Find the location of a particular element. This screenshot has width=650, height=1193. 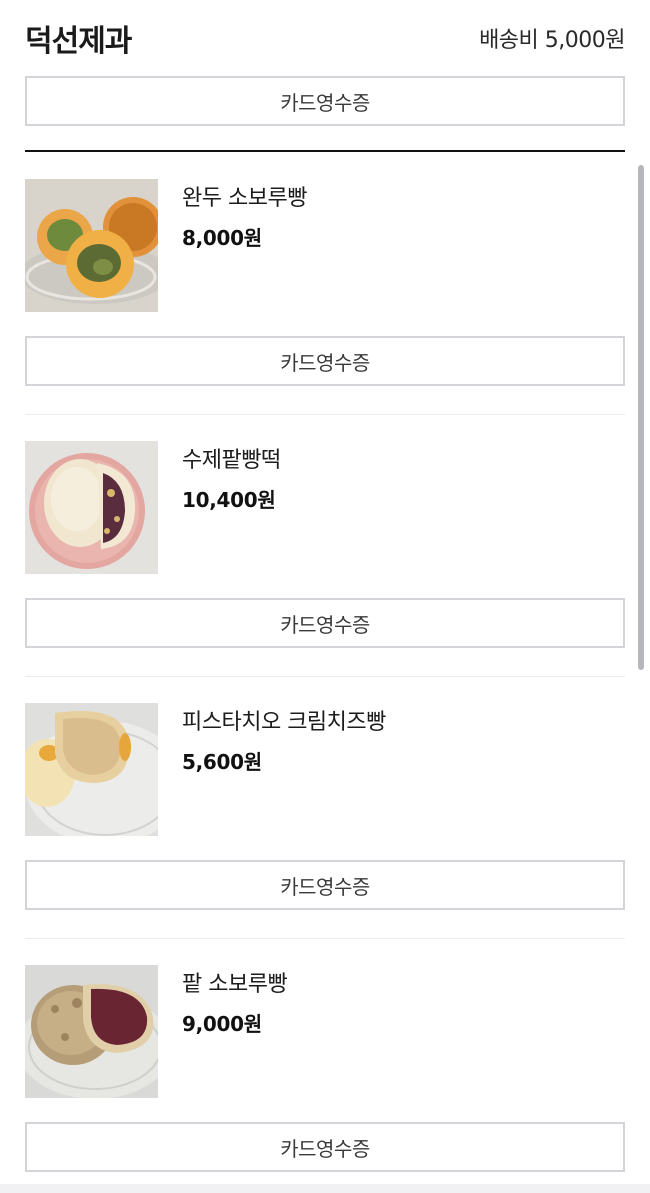

item-price: 8,000원 is located at coordinates (222, 238).